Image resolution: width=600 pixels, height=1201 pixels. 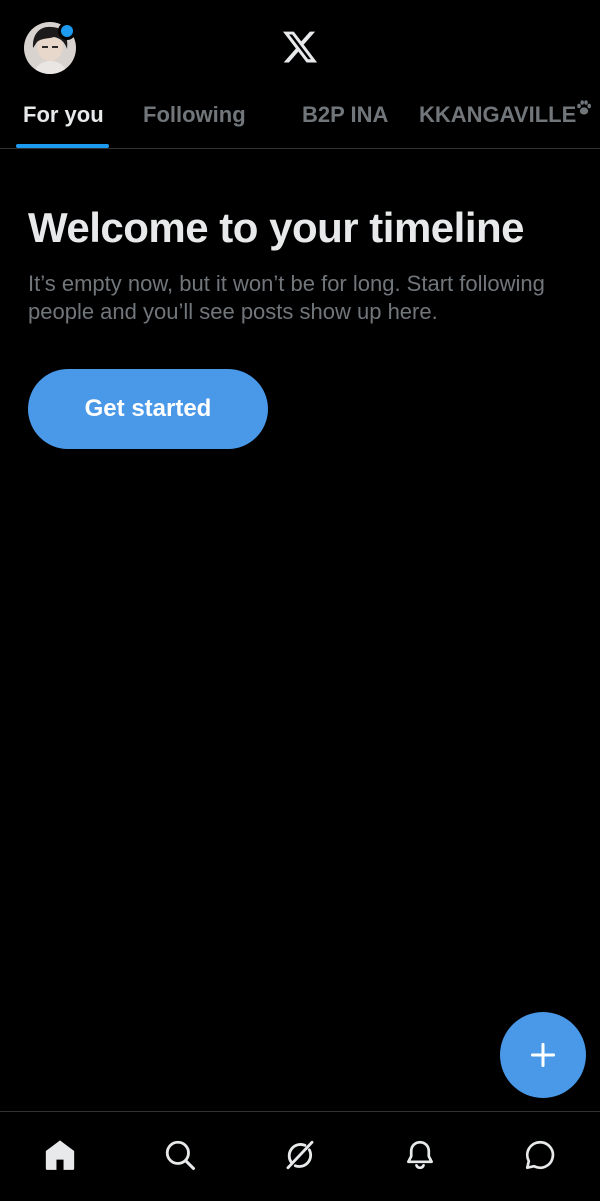 I want to click on nav-home, so click(x=60, y=1155).